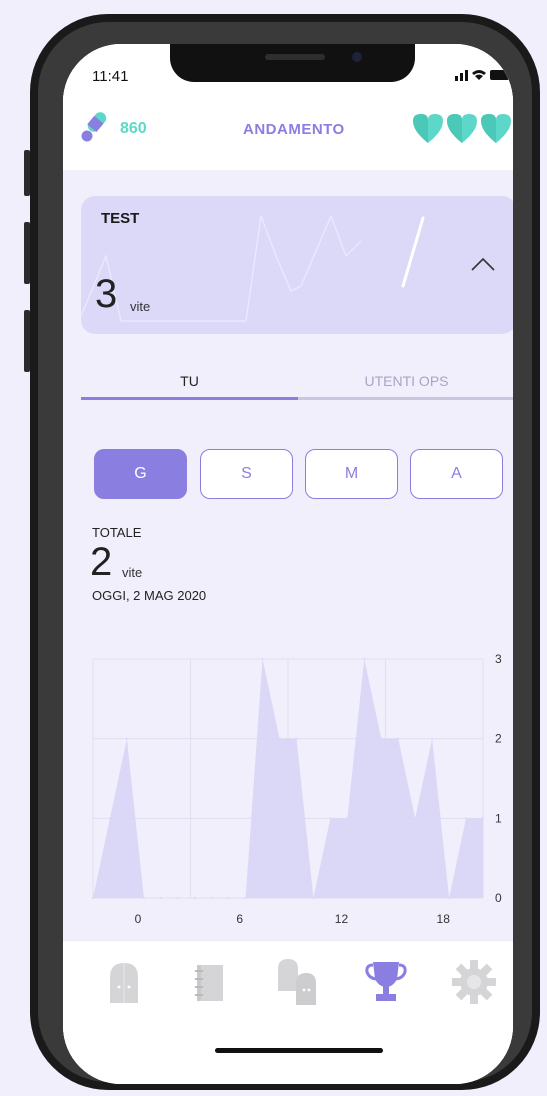 The image size is (547, 1096). Describe the element at coordinates (138, 919) in the screenshot. I see `x-tick-label: 0` at that location.